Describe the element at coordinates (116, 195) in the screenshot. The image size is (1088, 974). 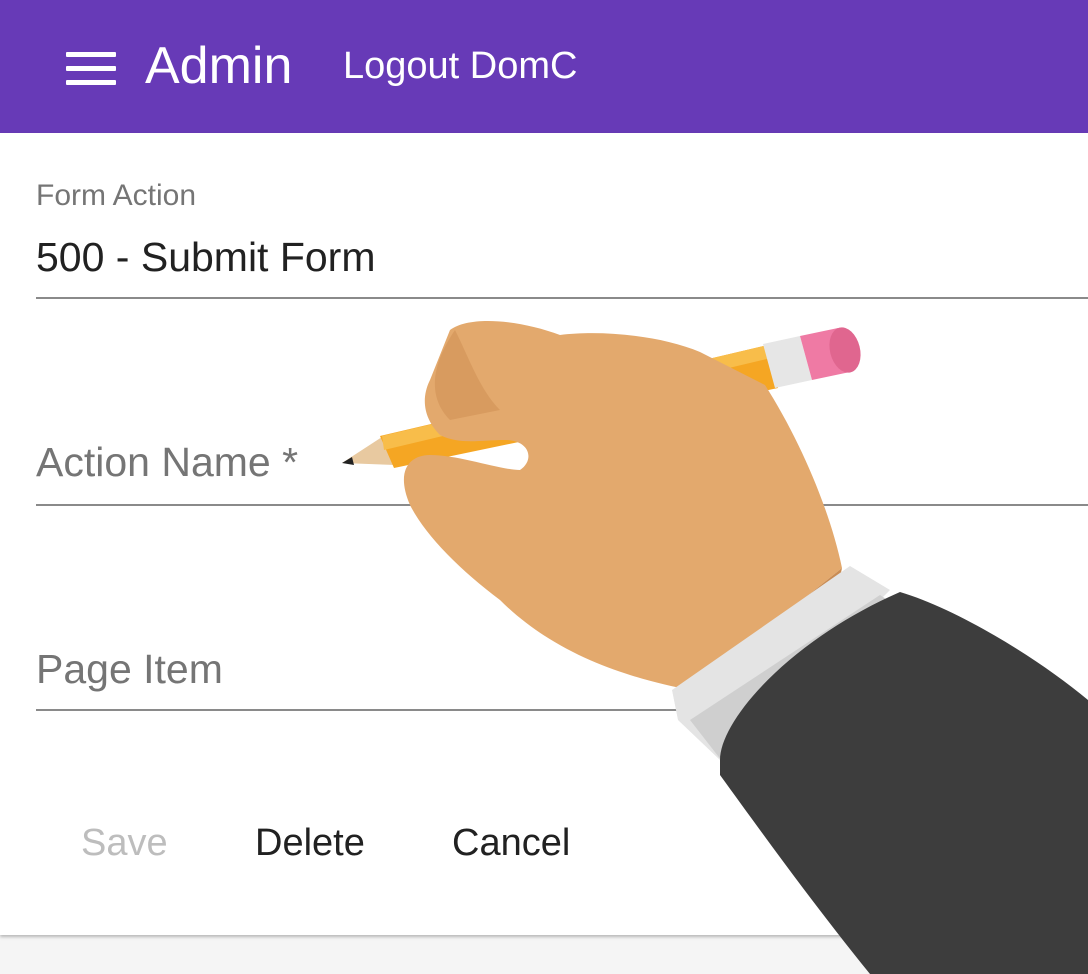
I see `form-action-label: Form Action` at that location.